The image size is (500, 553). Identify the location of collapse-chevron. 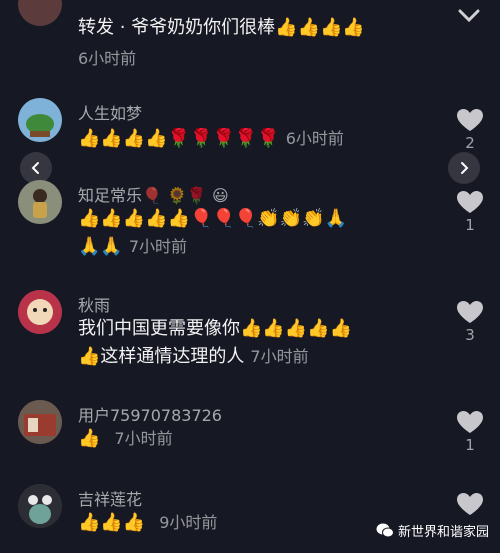
(469, 17).